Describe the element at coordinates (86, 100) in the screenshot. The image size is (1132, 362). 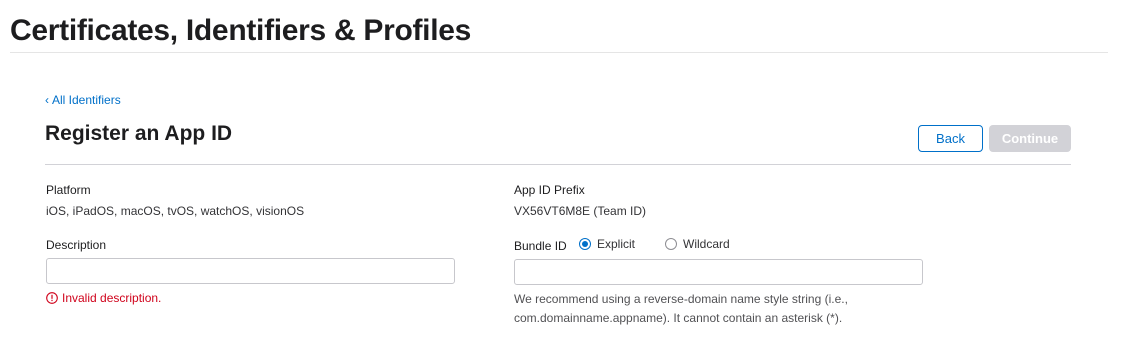
I see `all-identifiers-label: All Identifiers` at that location.